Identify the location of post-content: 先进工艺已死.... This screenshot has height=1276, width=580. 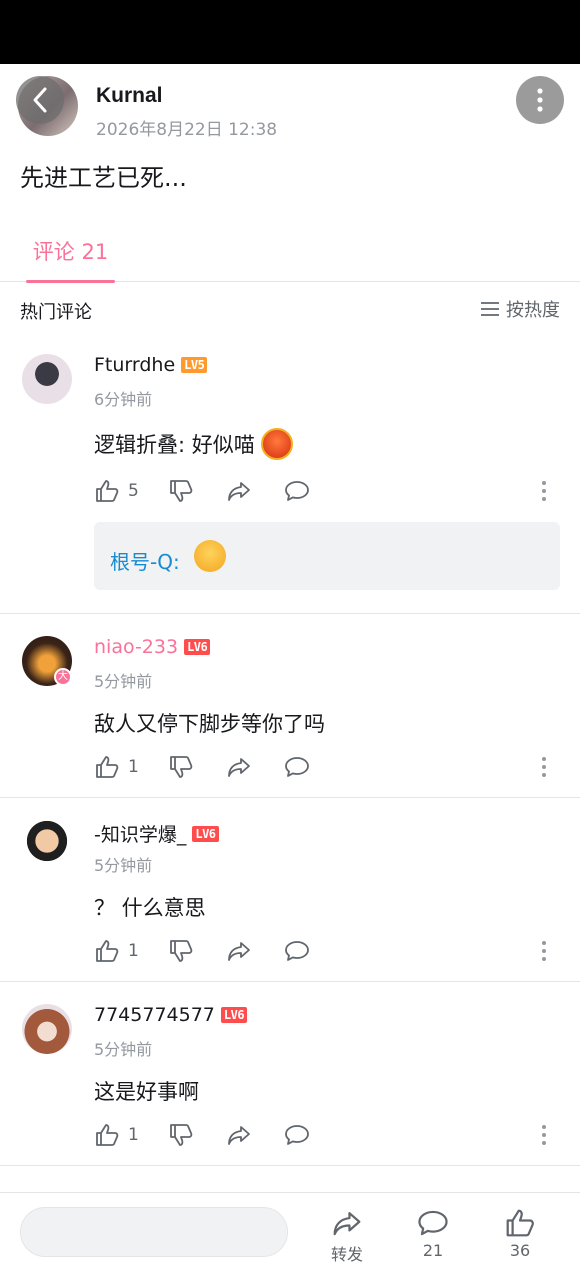
(103, 178).